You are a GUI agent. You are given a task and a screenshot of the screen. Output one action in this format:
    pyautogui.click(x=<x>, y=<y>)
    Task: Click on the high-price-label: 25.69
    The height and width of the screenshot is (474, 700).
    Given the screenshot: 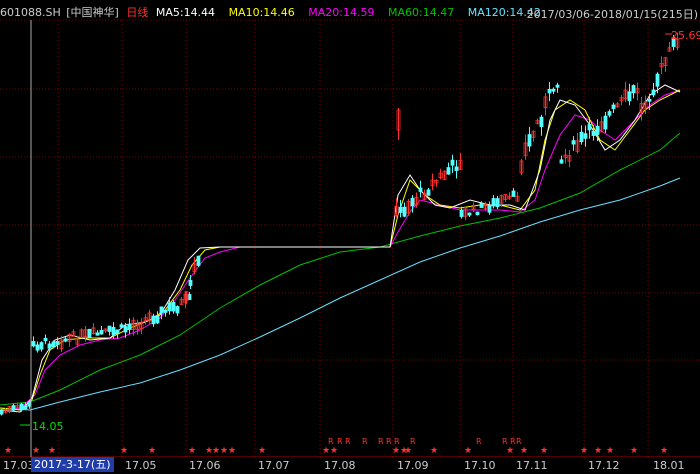 What is the action you would take?
    pyautogui.click(x=685, y=35)
    